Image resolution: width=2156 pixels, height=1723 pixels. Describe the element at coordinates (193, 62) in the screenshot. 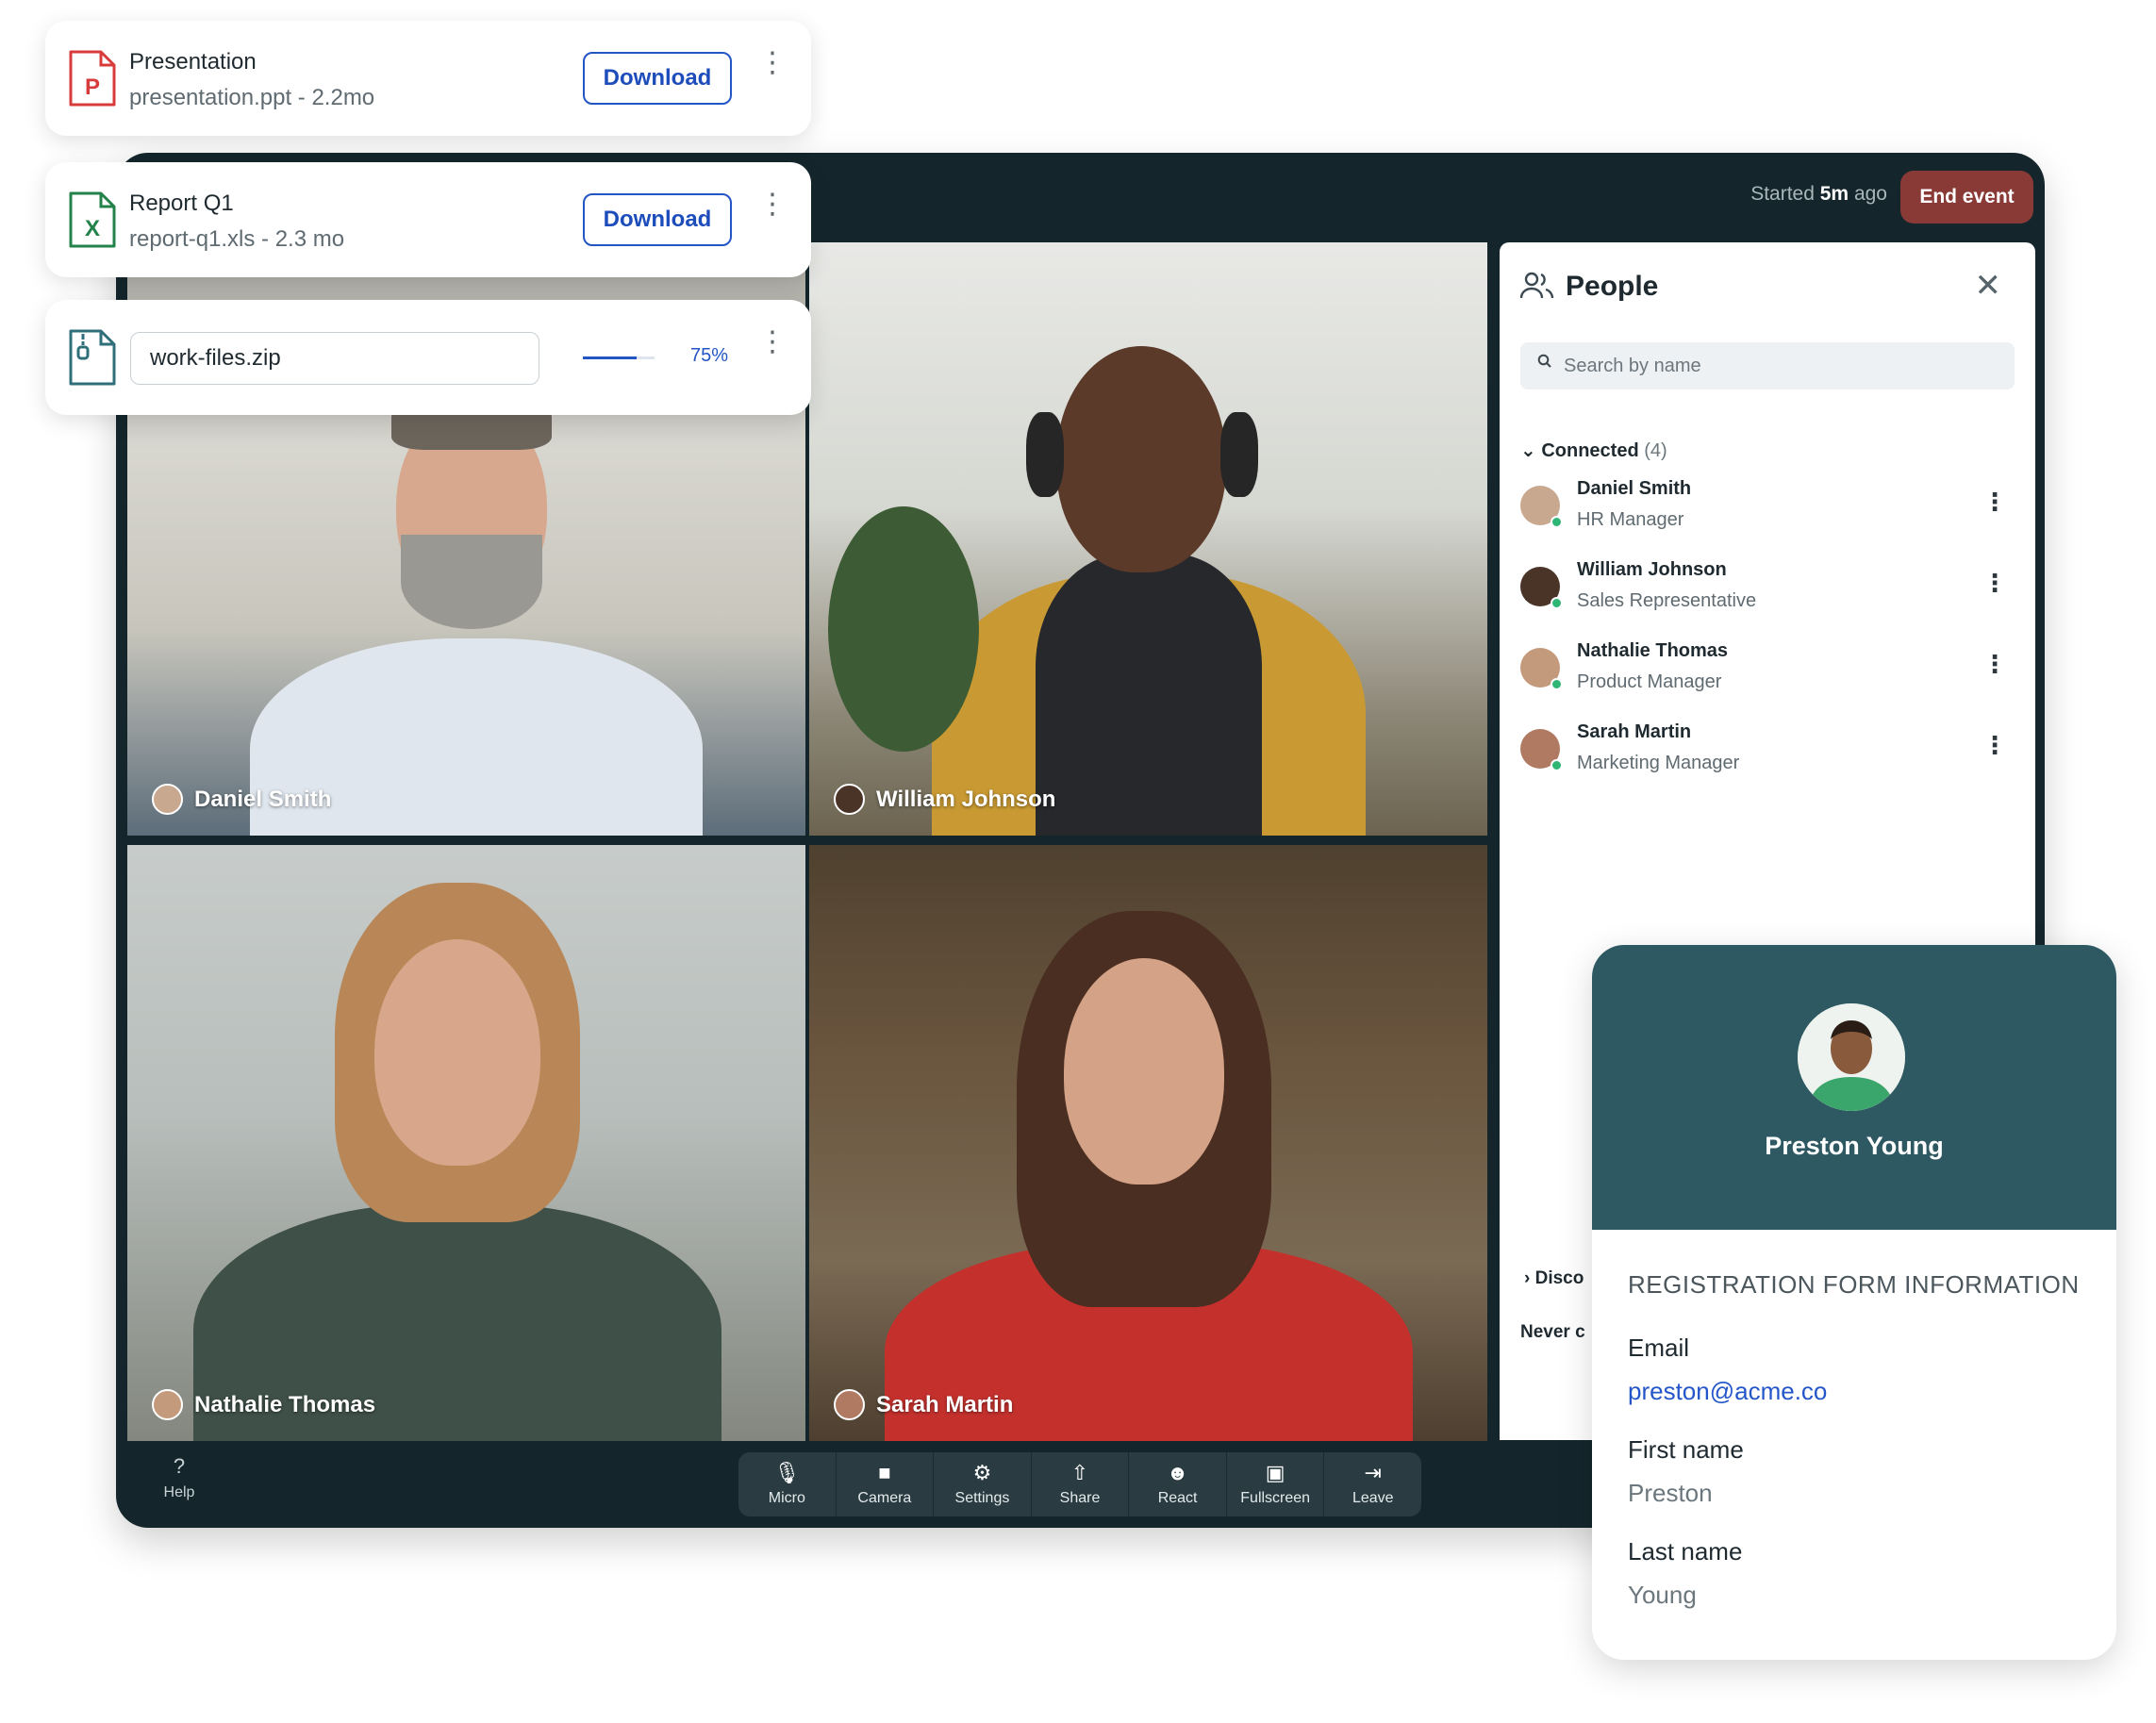

I see `file-title: Presentation` at that location.